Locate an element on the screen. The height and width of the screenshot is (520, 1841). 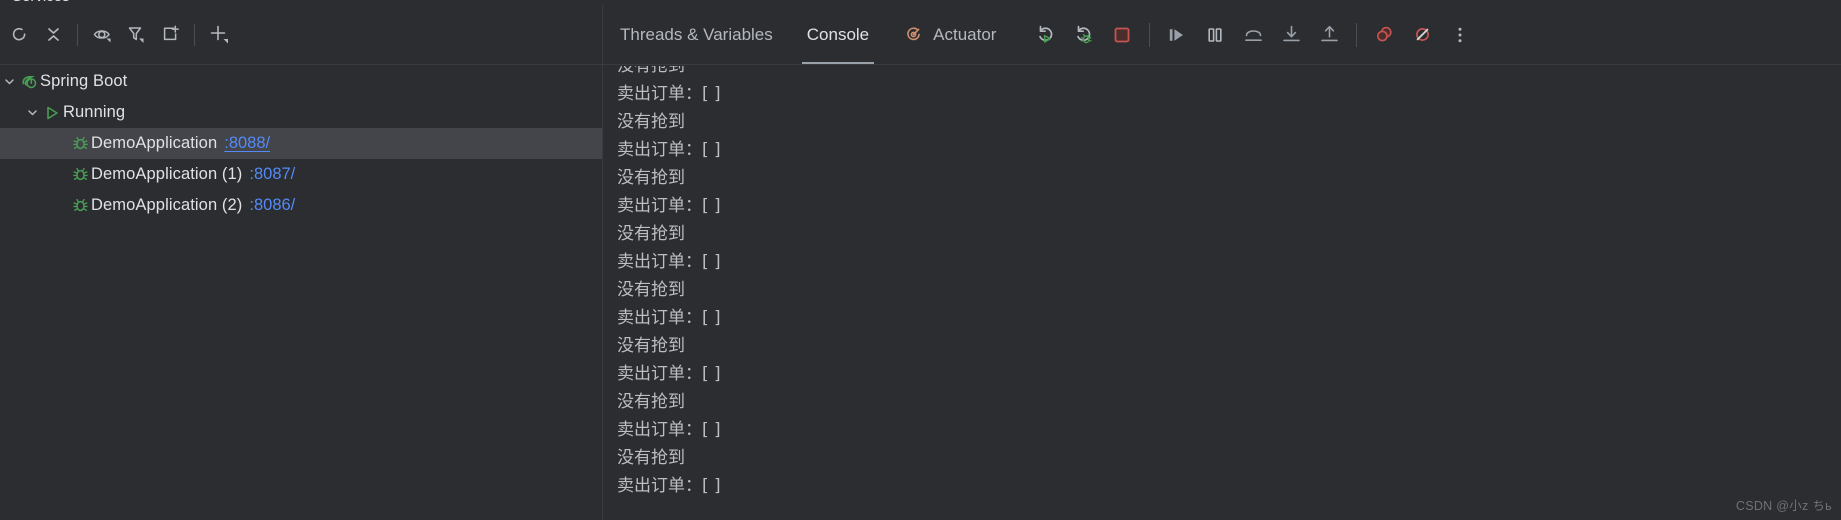
tab-threads-variables: Threads & Variables is located at coordinates (696, 34).